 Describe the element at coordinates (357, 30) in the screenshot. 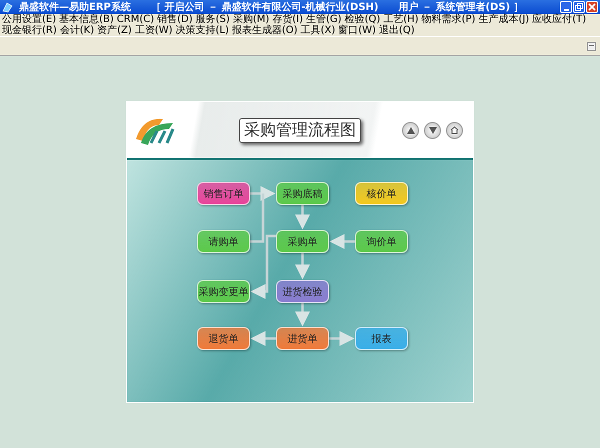

I see `menu-item: 窗口(W)` at that location.